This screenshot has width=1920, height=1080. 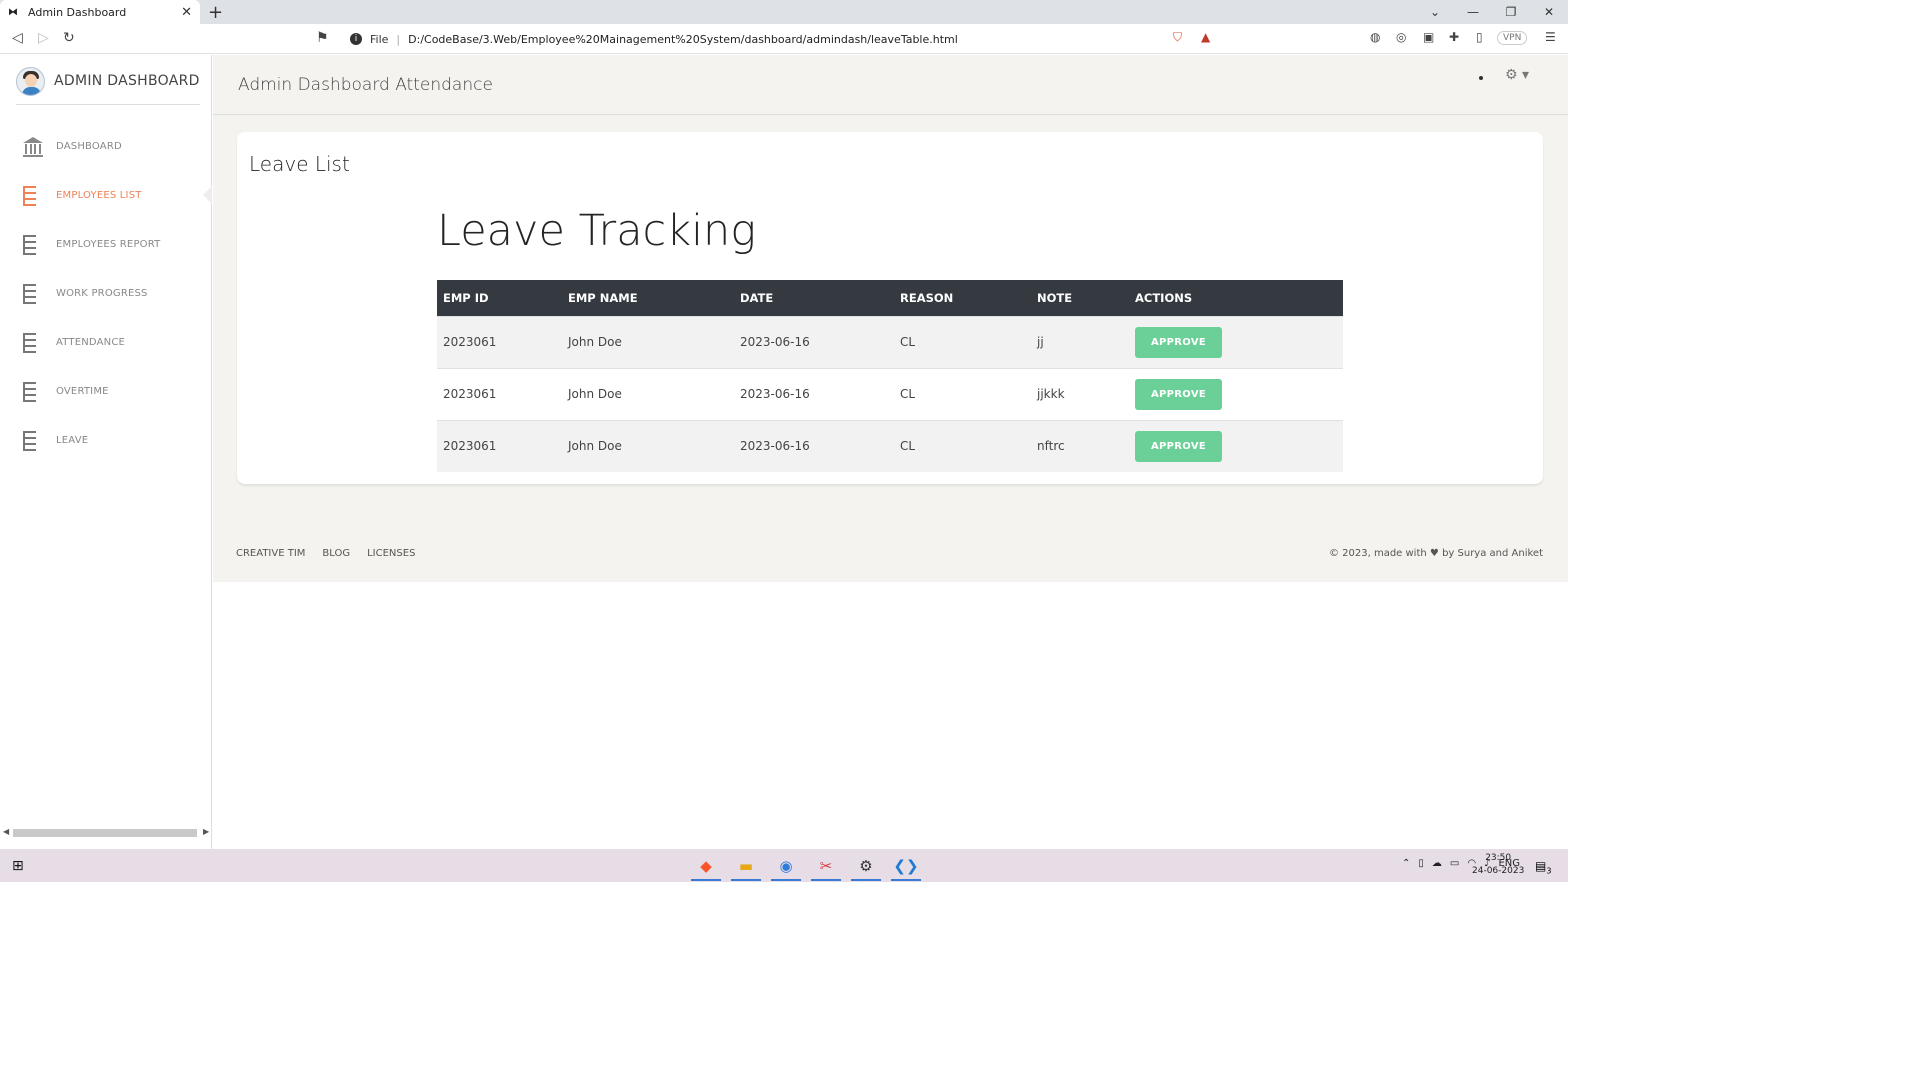 I want to click on vscode-icon: ❮❯, so click(x=906, y=865).